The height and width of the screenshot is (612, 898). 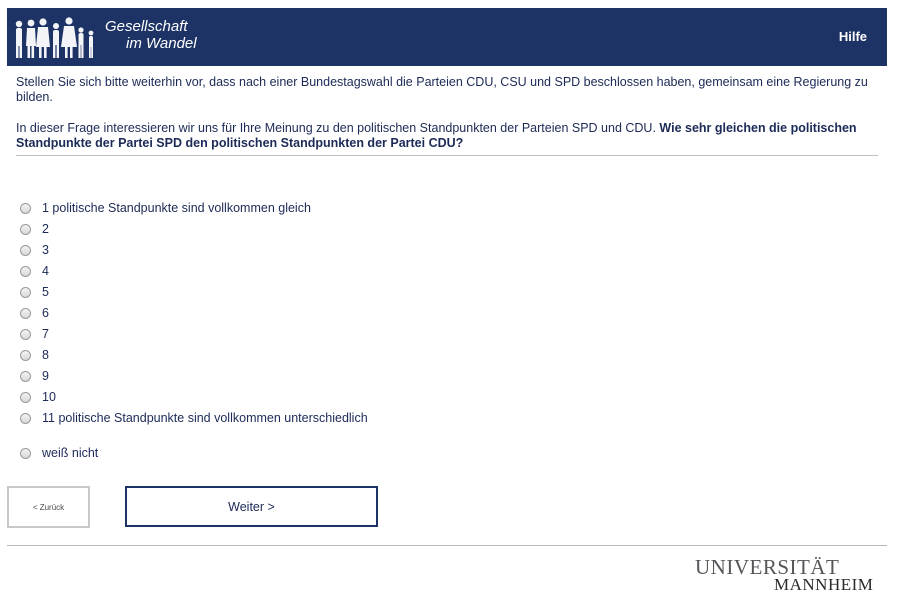 What do you see at coordinates (853, 36) in the screenshot?
I see `help-link: Hilfe` at bounding box center [853, 36].